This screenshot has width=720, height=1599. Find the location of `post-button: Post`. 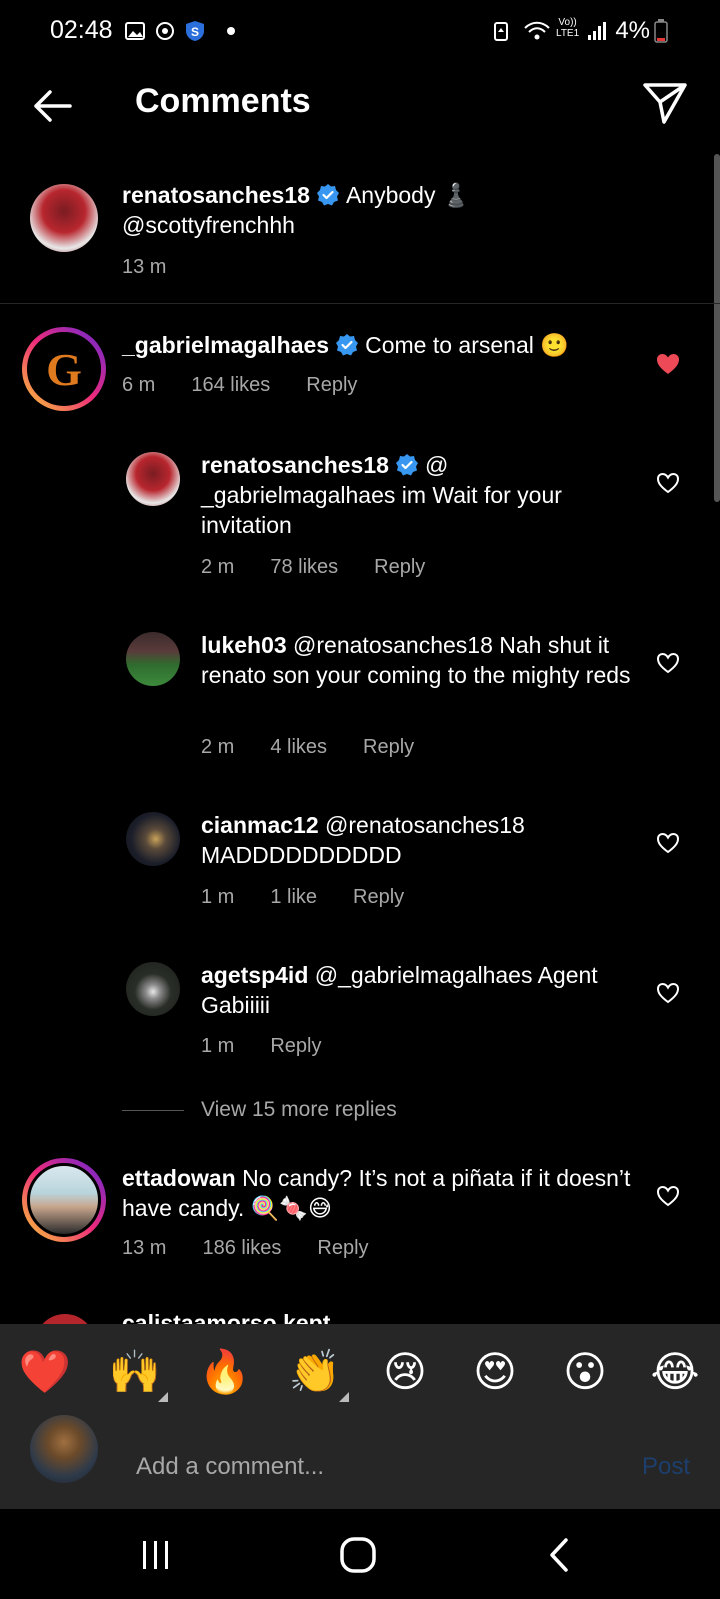

post-button: Post is located at coordinates (666, 1467).